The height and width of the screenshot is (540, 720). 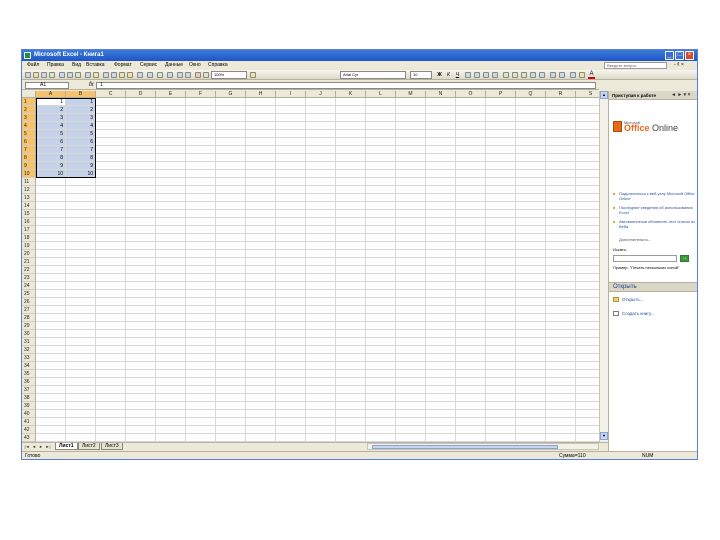 What do you see at coordinates (291, 182) in the screenshot?
I see `cell-i11` at bounding box center [291, 182].